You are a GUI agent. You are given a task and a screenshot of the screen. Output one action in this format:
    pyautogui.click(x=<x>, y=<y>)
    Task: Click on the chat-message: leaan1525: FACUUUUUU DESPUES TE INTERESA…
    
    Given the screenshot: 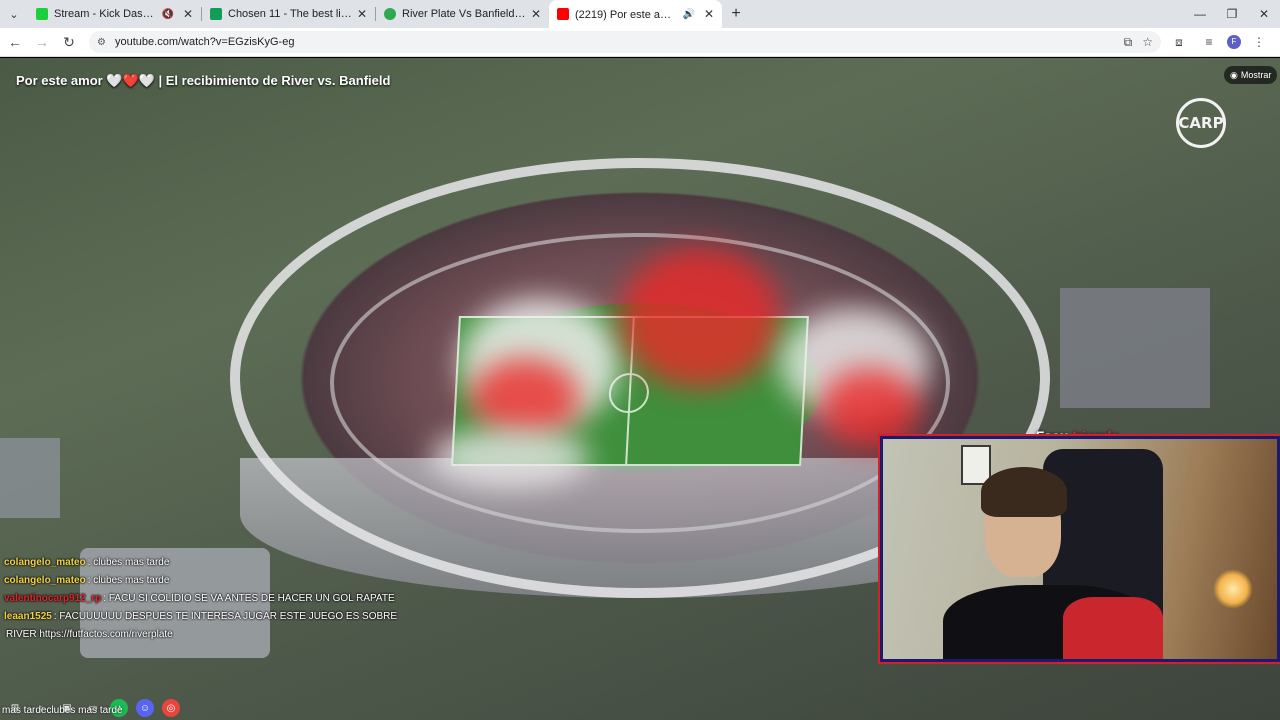 What is the action you would take?
    pyautogui.click(x=214, y=617)
    